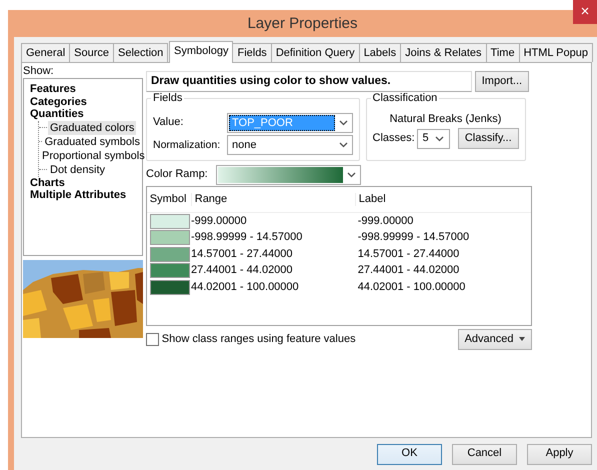  Describe the element at coordinates (259, 339) in the screenshot. I see `checkbox-label: Show class ranges using feature values` at that location.